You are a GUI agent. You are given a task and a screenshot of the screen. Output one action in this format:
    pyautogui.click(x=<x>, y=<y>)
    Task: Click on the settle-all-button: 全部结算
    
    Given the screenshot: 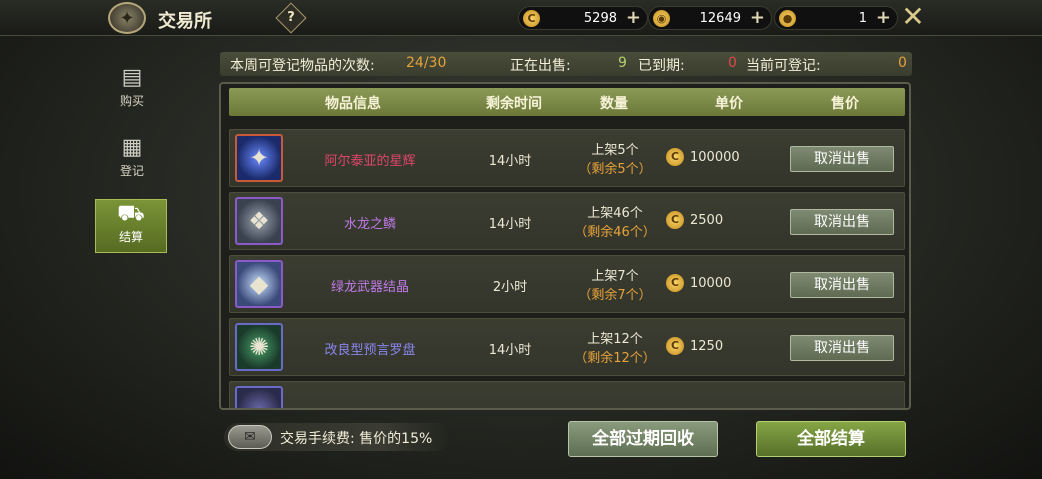 What is the action you would take?
    pyautogui.click(x=831, y=439)
    